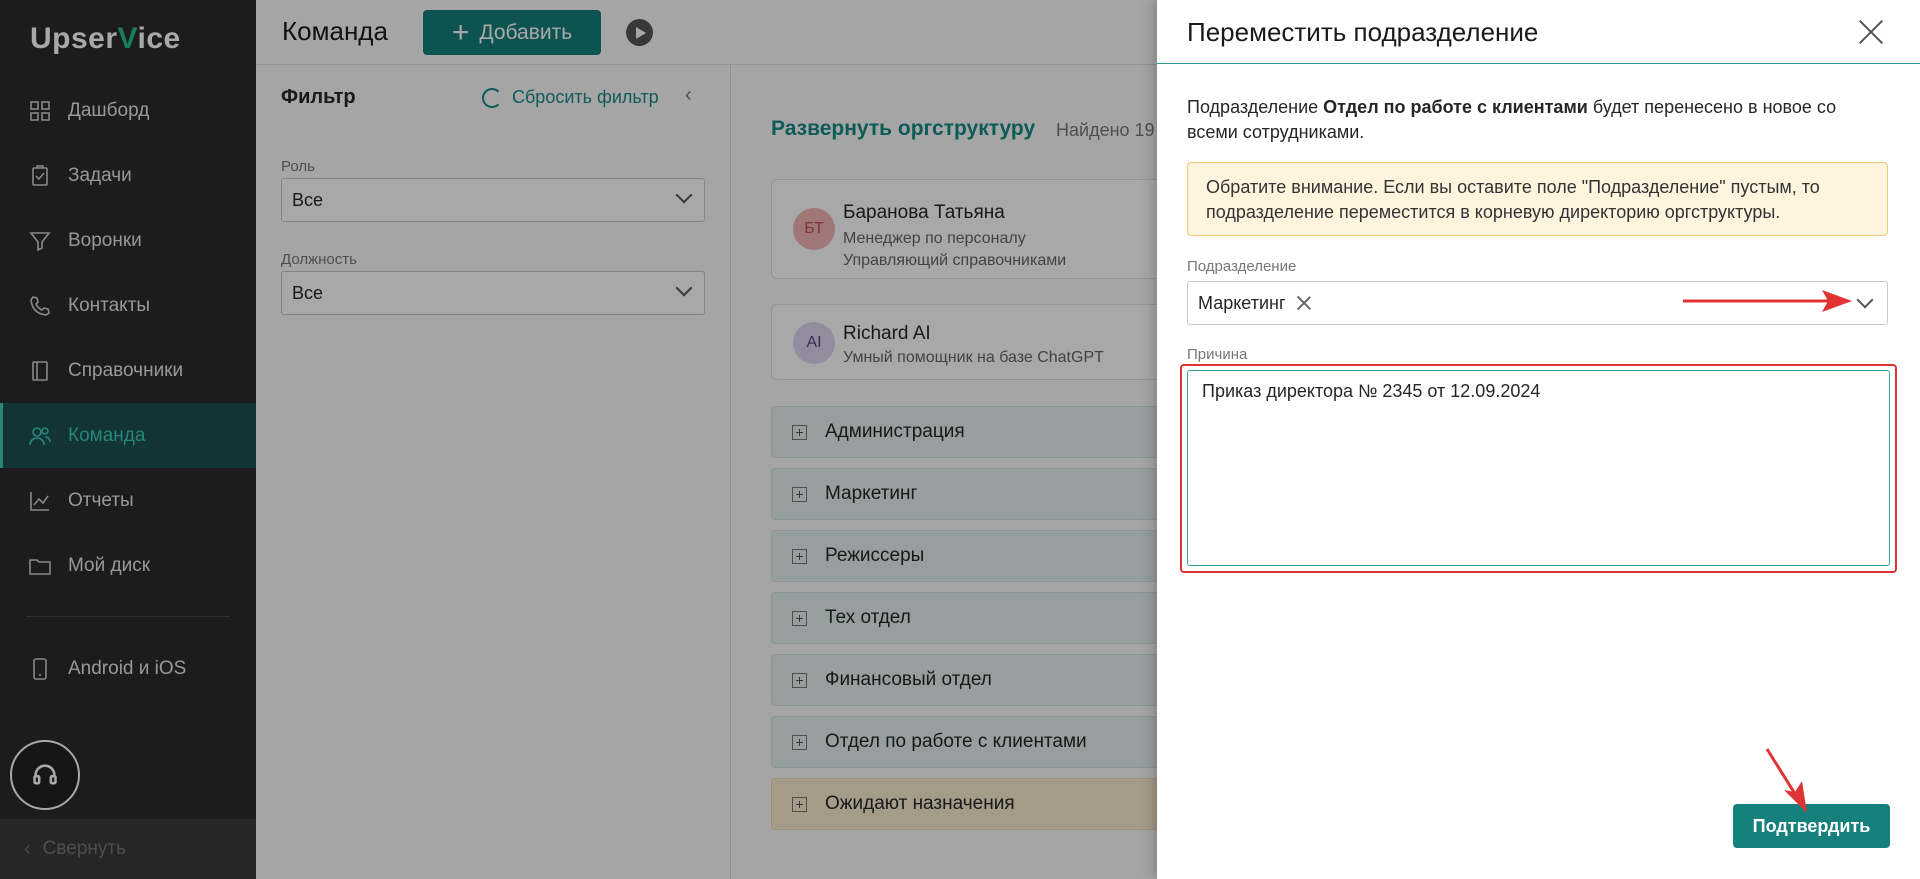 This screenshot has width=1920, height=879. What do you see at coordinates (1363, 32) in the screenshot?
I see `drawer-title: Переместить подразделение` at bounding box center [1363, 32].